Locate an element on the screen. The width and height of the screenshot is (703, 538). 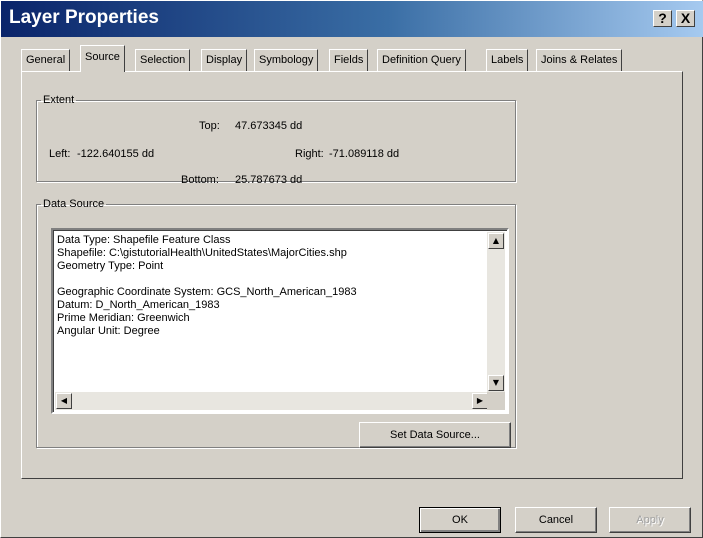
datum-line: Datum: D_North_American_1983 is located at coordinates (138, 305).